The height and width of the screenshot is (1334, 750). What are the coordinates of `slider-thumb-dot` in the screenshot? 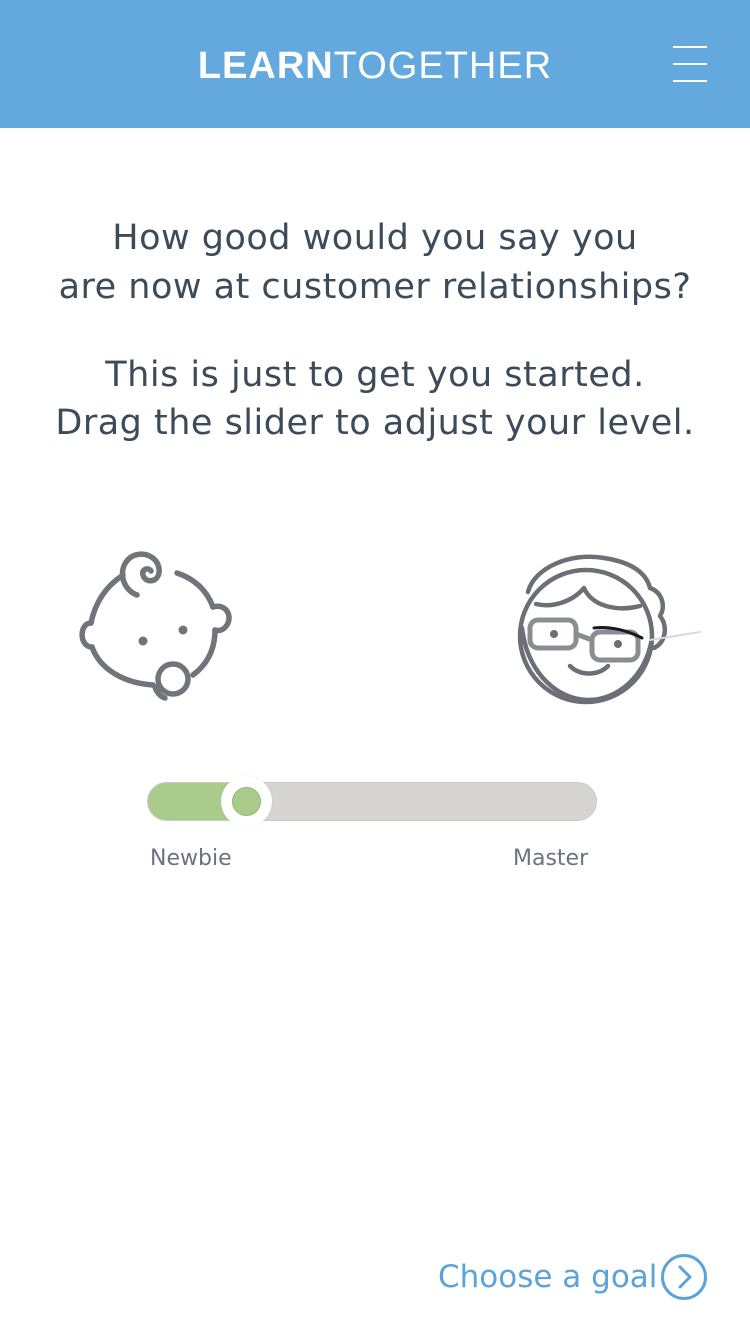 It's located at (246, 801).